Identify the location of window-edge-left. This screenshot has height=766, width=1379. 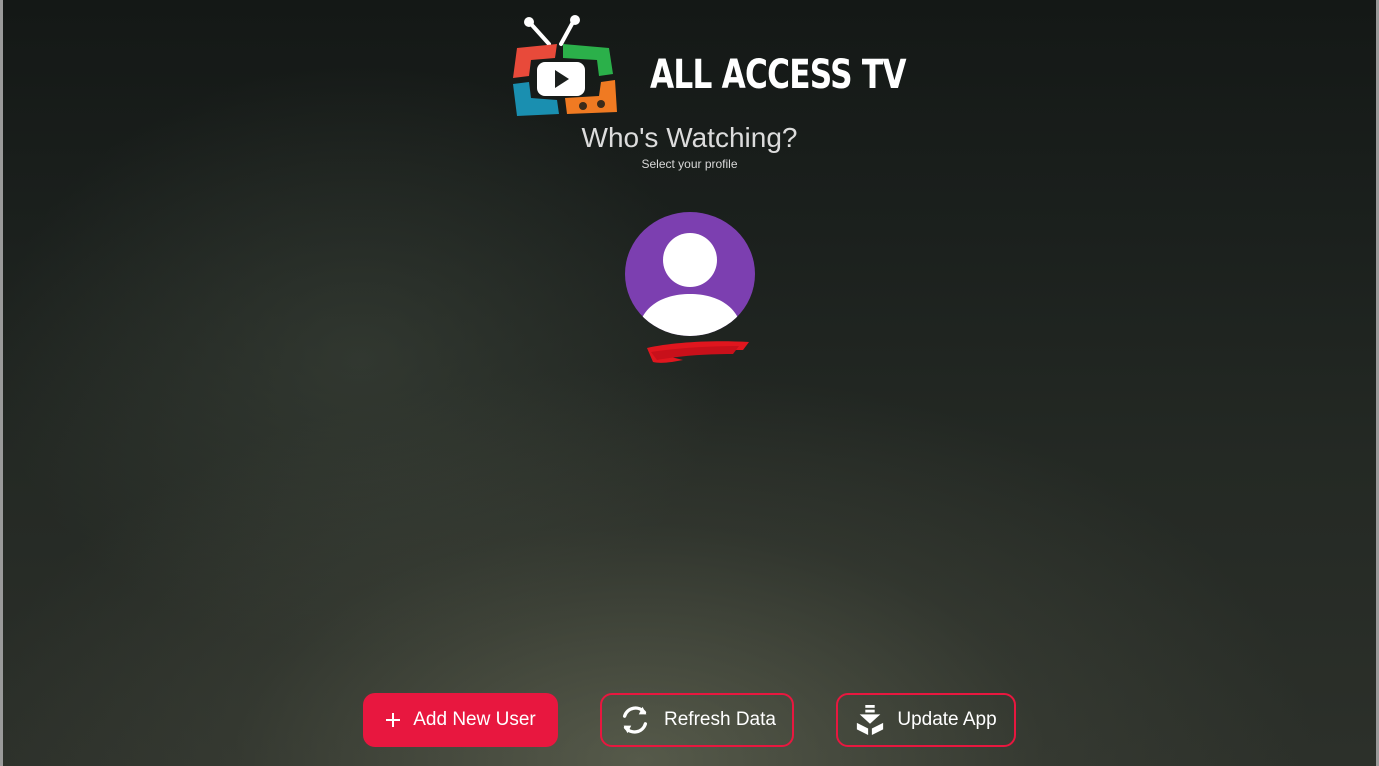
(1, 383).